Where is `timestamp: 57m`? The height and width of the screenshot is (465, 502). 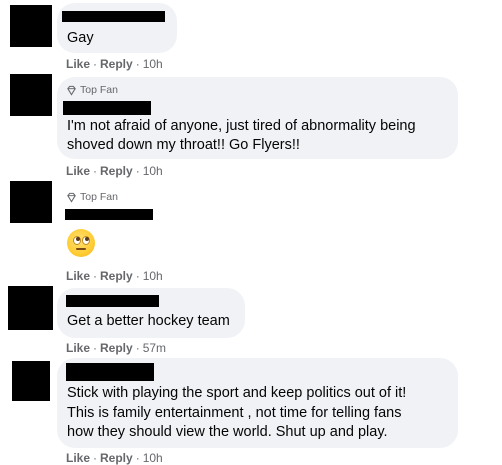 timestamp: 57m is located at coordinates (154, 348).